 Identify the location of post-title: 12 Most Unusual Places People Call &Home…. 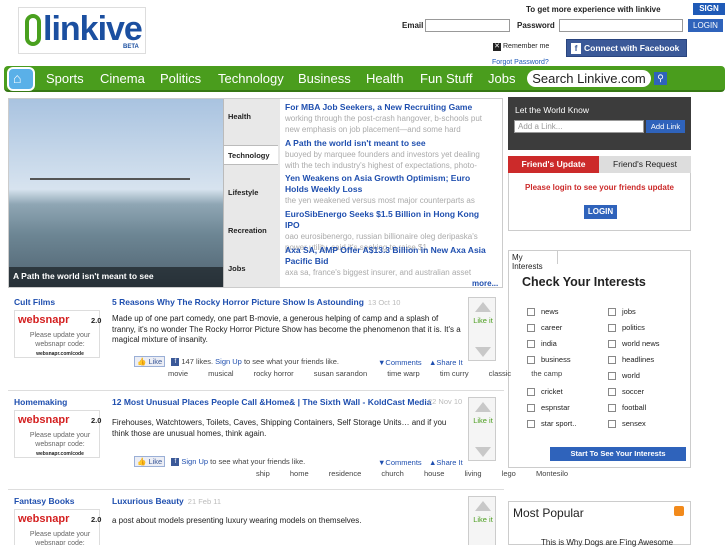
(271, 402).